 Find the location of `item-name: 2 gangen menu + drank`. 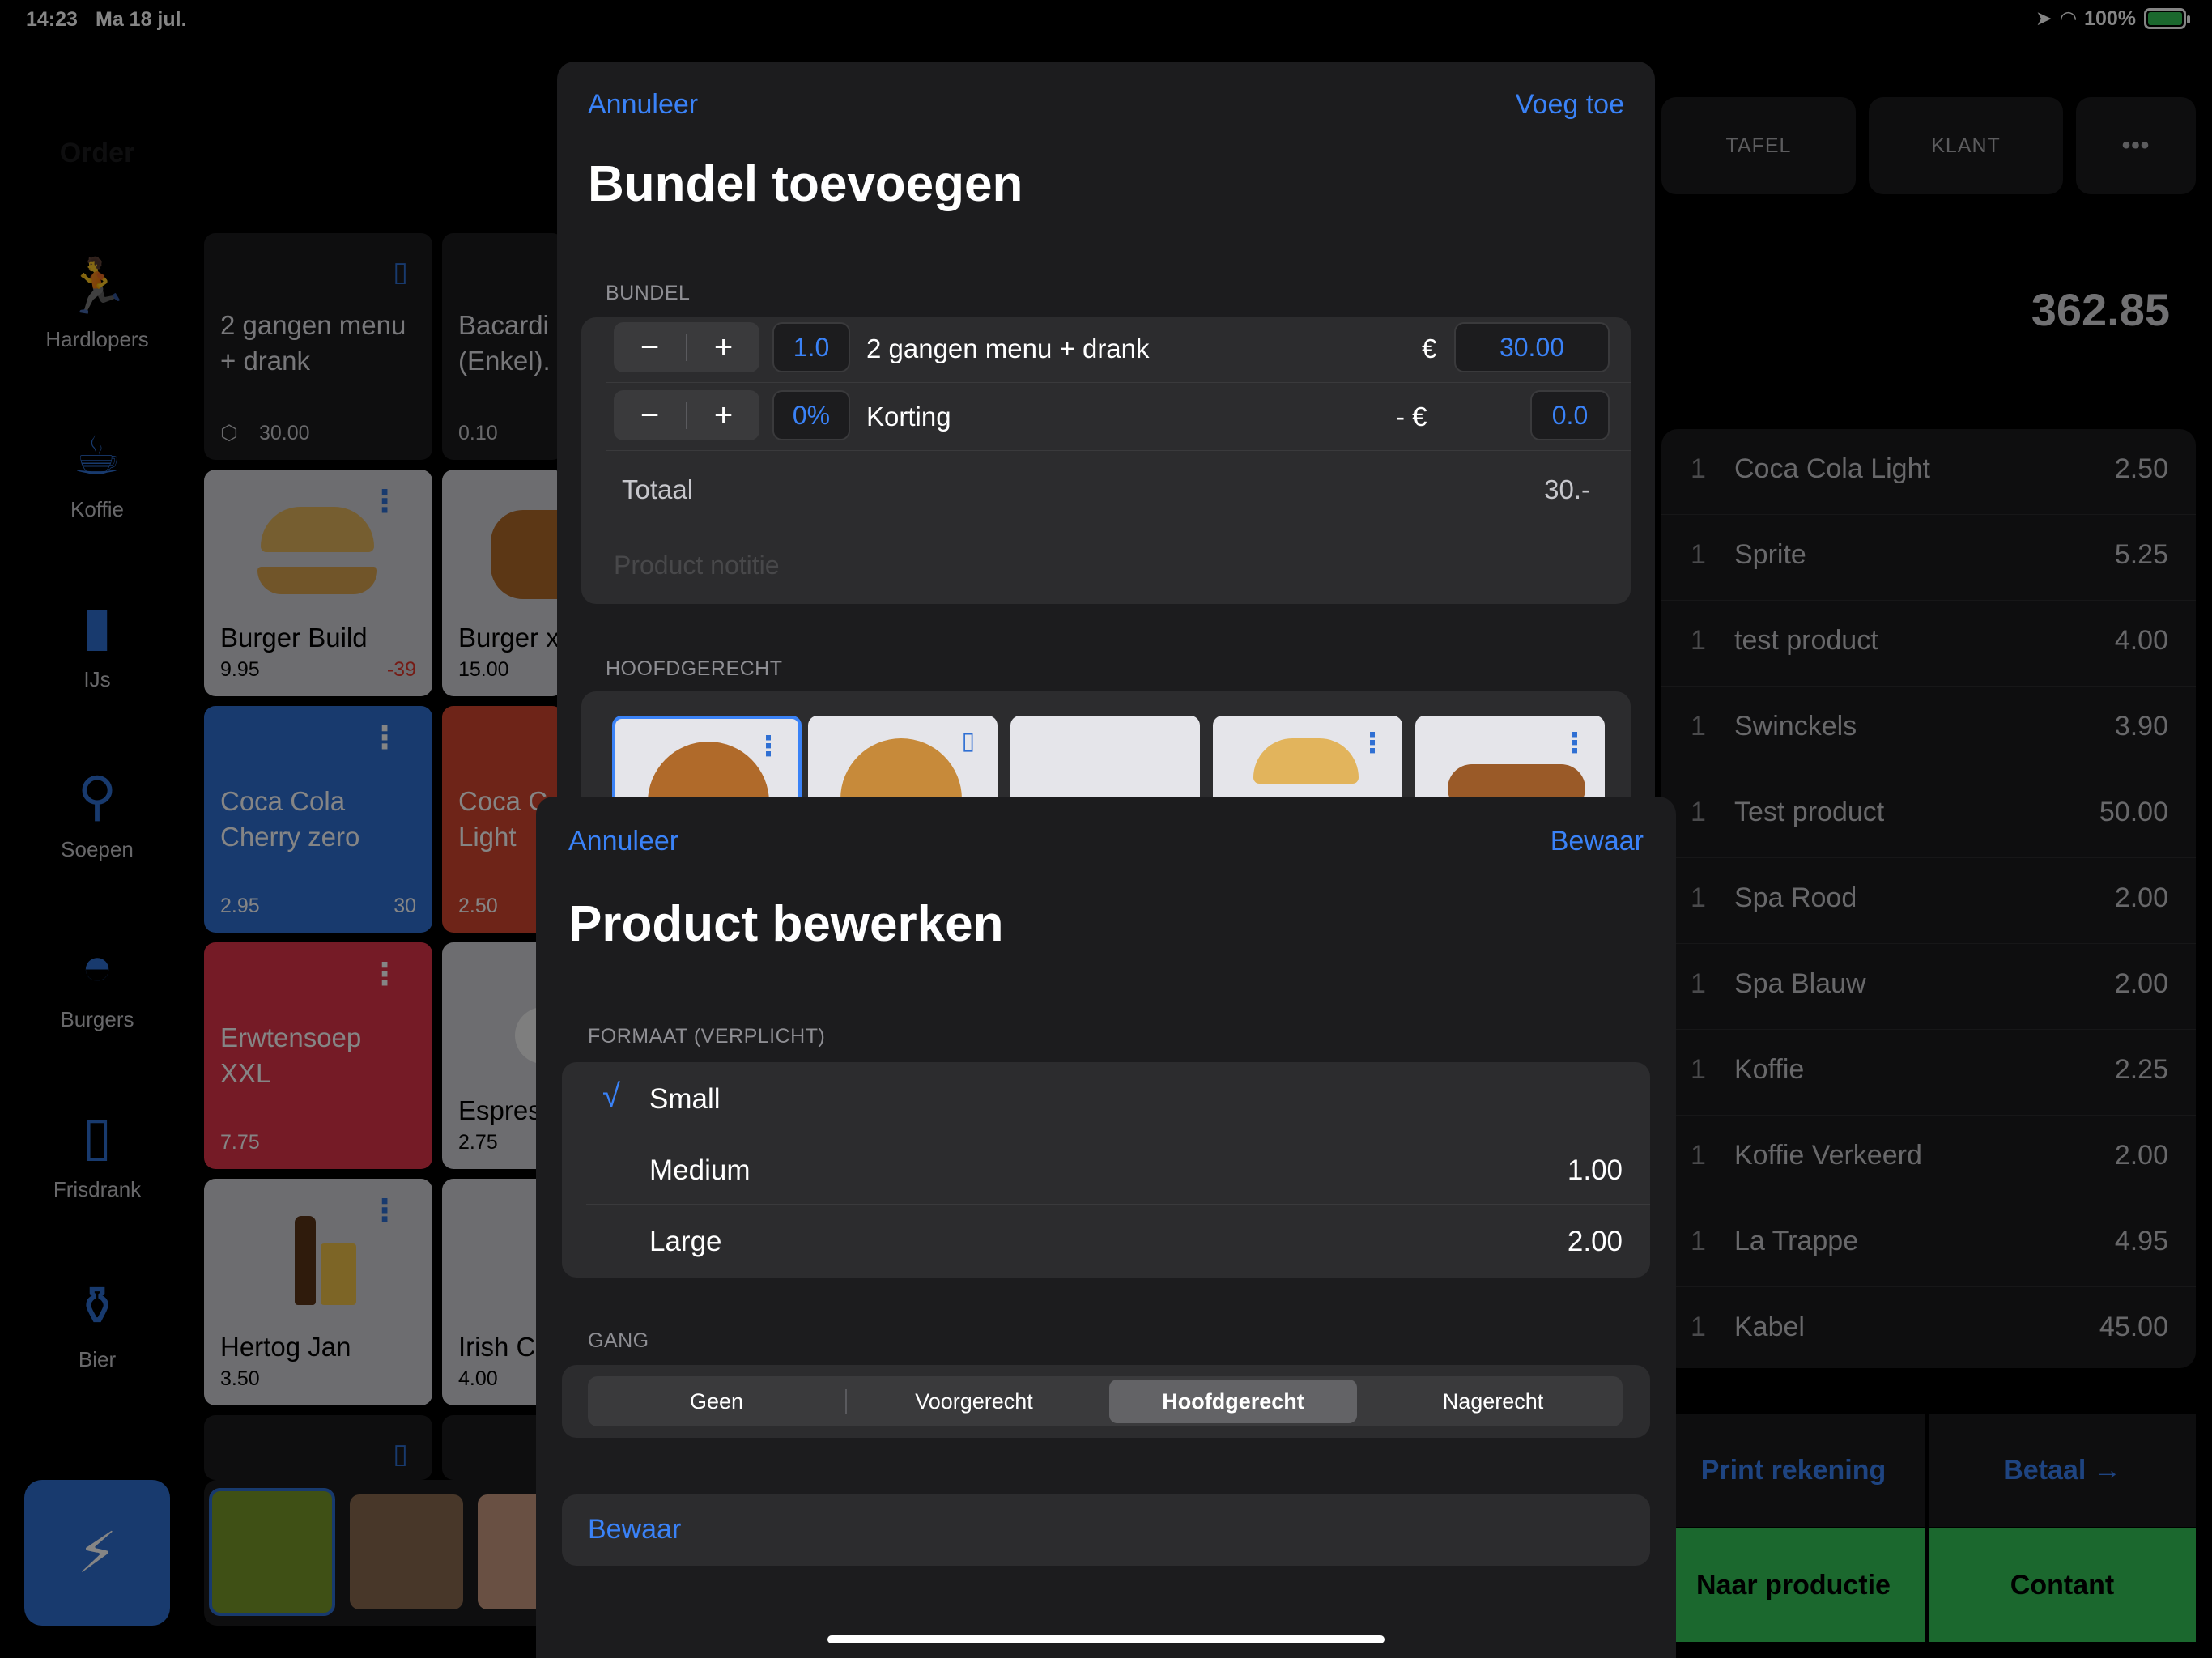

item-name: 2 gangen menu + drank is located at coordinates (1008, 348).